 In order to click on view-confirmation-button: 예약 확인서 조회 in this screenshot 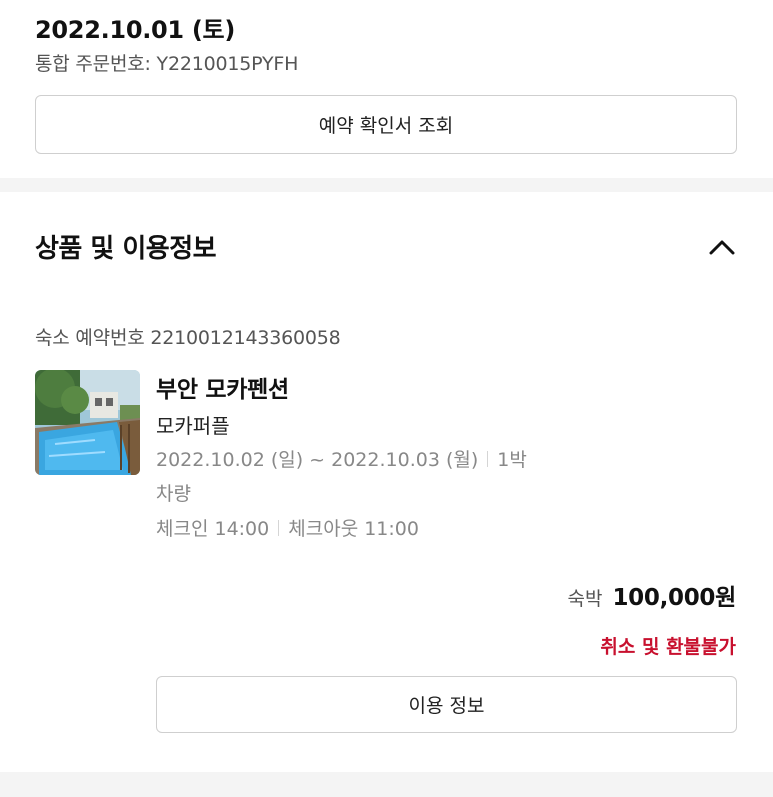, I will do `click(386, 124)`.